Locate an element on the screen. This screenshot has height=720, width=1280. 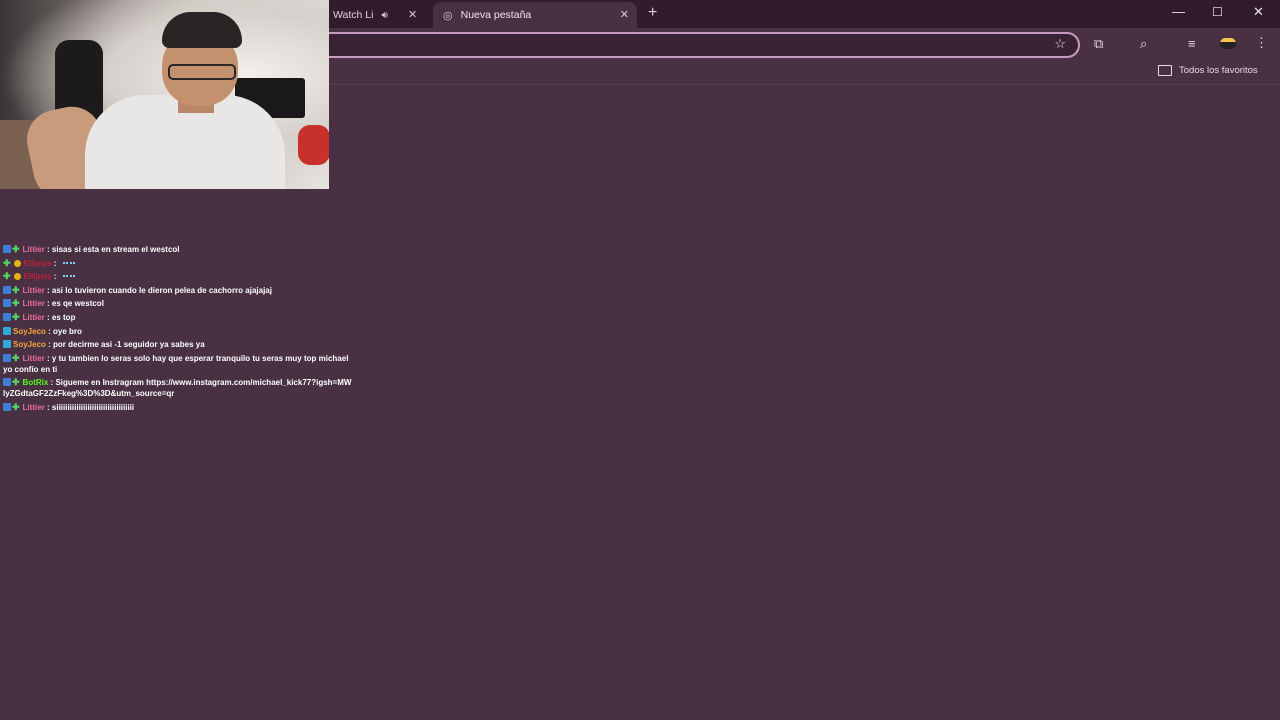
chat-text: oye bro is located at coordinates (67, 331).